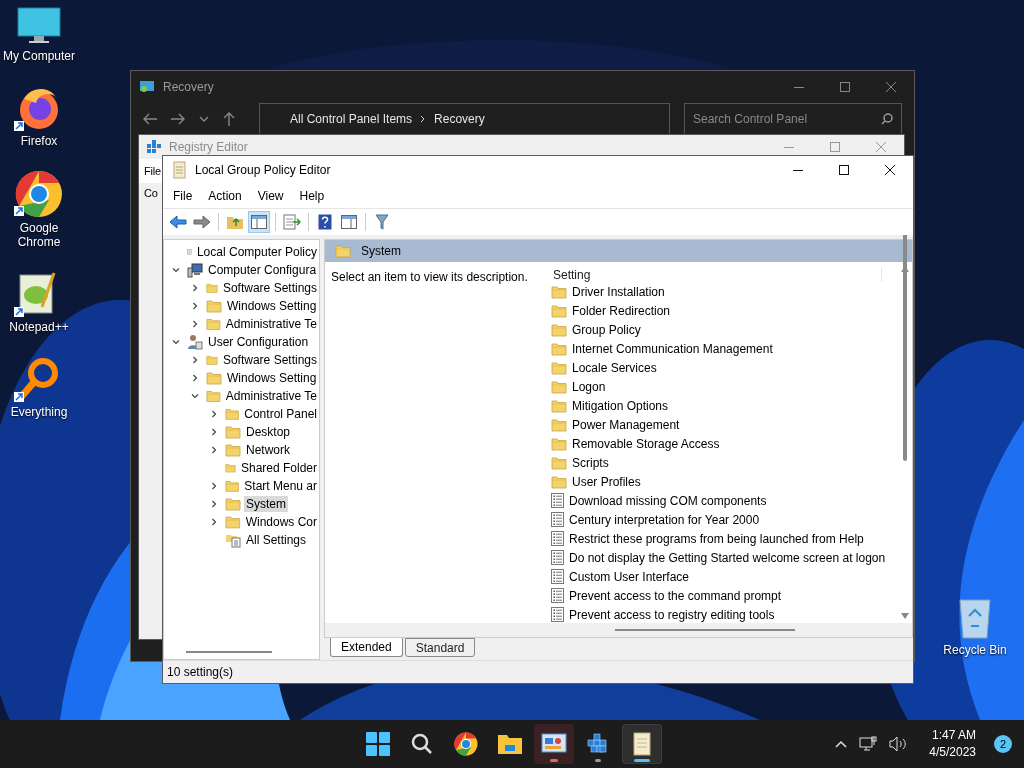  Describe the element at coordinates (614, 367) in the screenshot. I see `setting-item: Locale Services` at that location.